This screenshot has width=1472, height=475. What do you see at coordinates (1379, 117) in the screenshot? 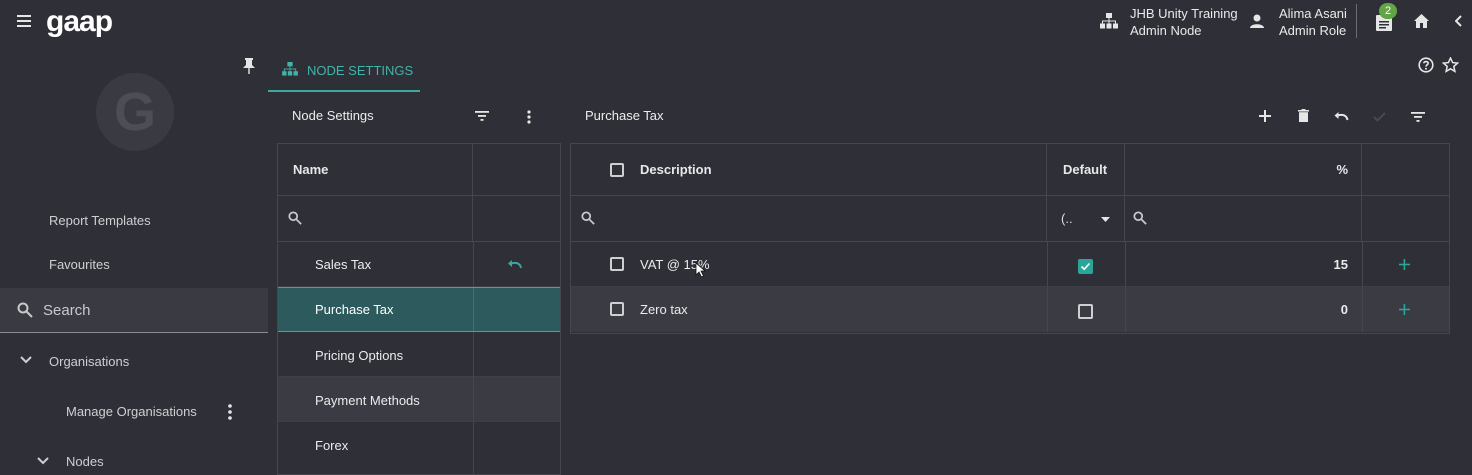
I see `check-icon` at bounding box center [1379, 117].